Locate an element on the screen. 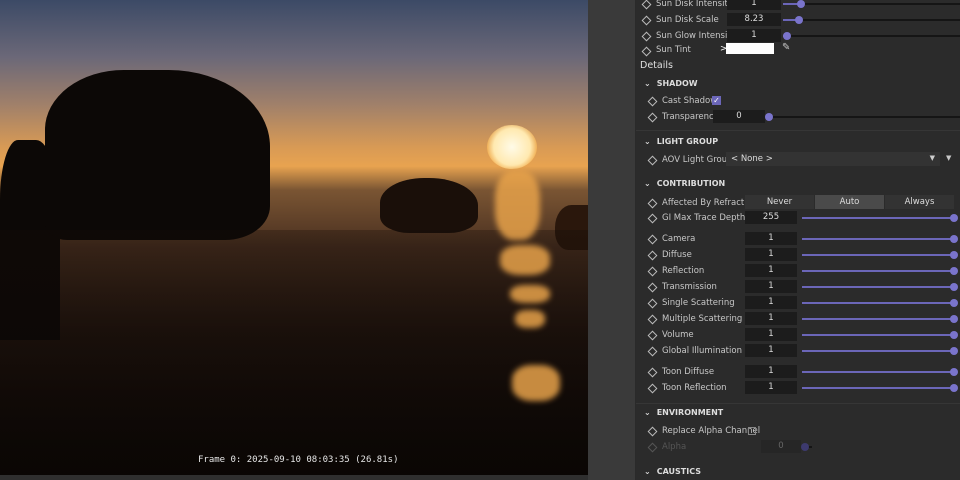 This screenshot has width=960, height=480. options-menu-icon: ▼ is located at coordinates (948, 158).